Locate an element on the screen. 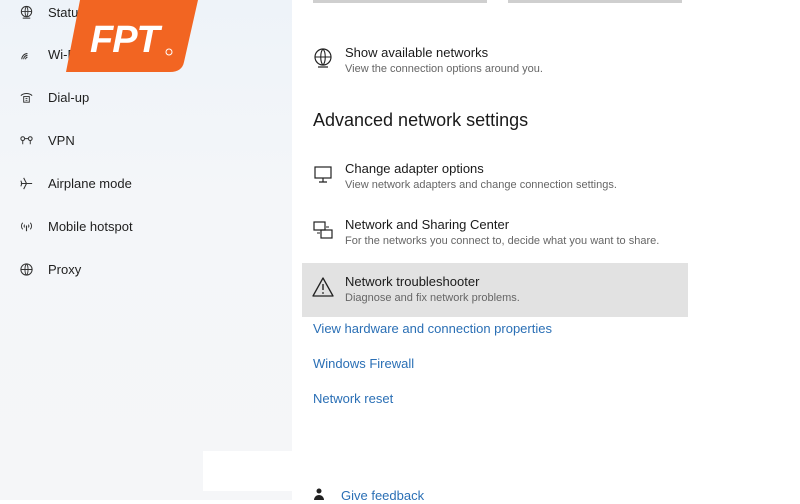  warning-icon is located at coordinates (323, 287).